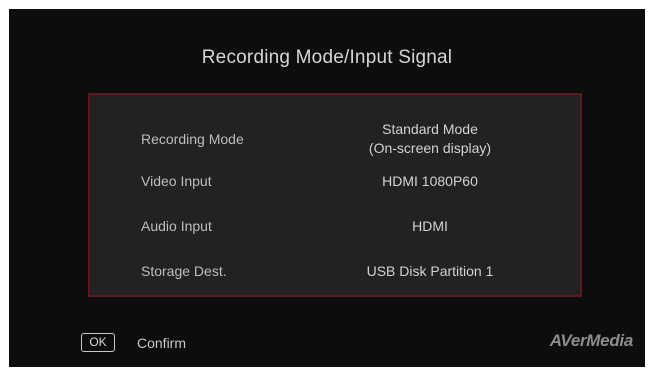  Describe the element at coordinates (327, 347) in the screenshot. I see `footer-bar: OK Confirm AVerMedia` at that location.